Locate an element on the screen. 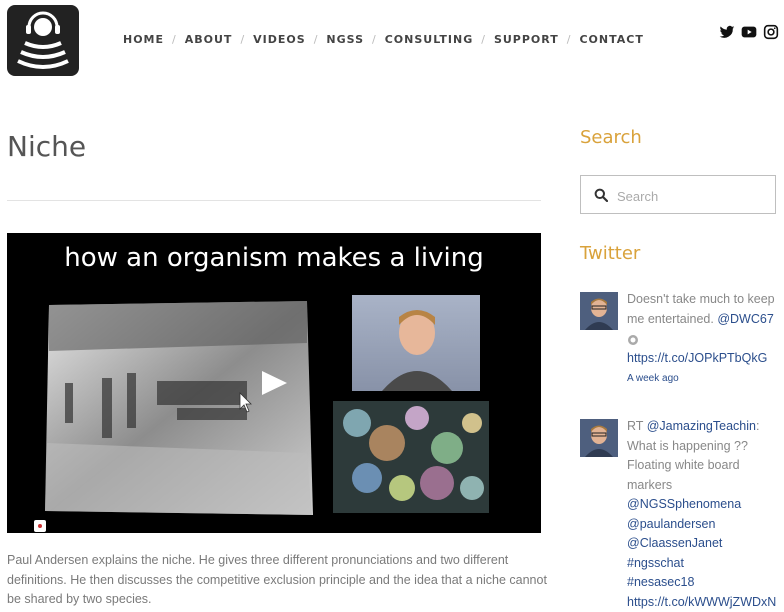 Image resolution: width=784 pixels, height=612 pixels. nav-videos: VIDEOS is located at coordinates (279, 39).